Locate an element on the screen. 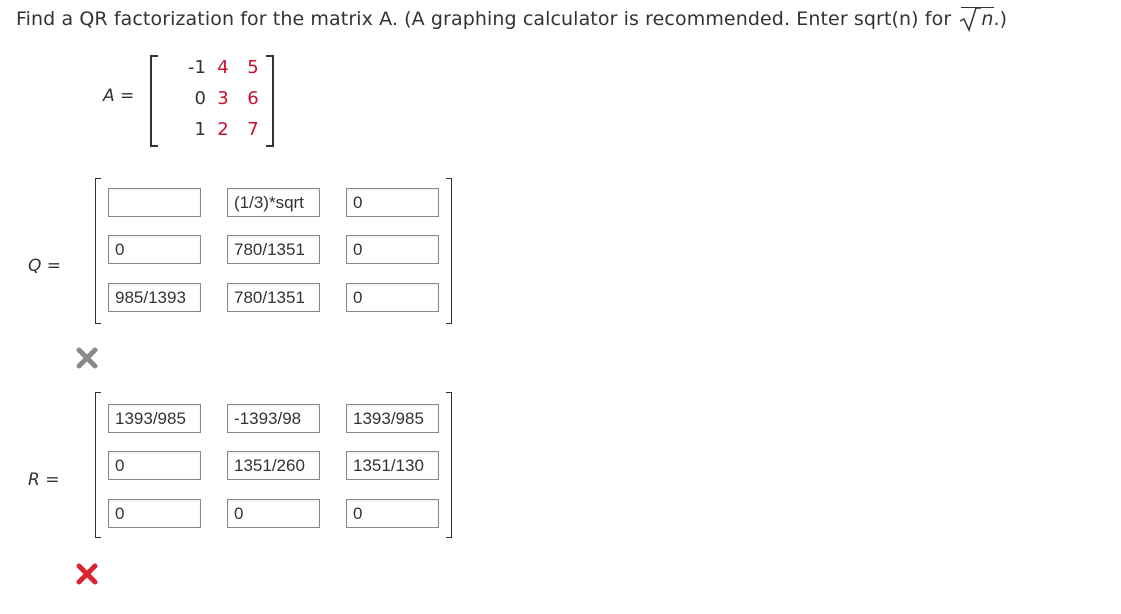  matrix-q-input is located at coordinates (154, 202).